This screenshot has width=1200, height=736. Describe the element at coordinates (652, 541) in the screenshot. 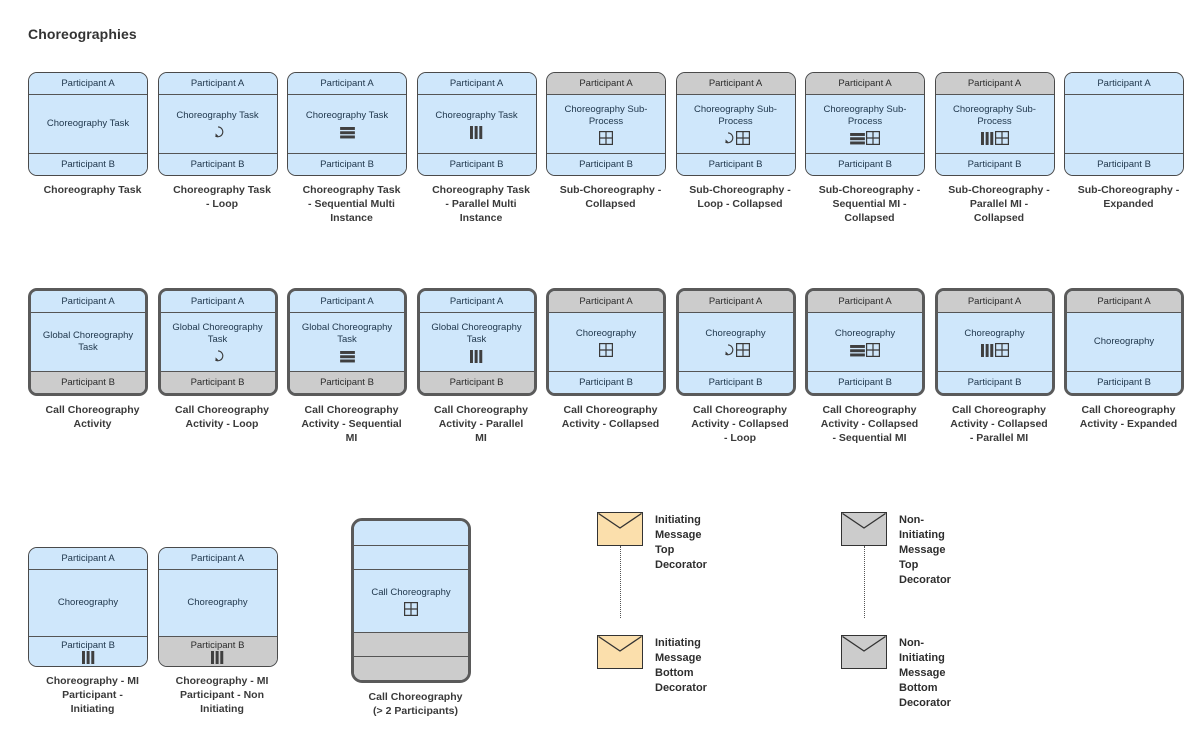

I see `initiating-message-top-decorator: Initiating Message Top Decorator` at that location.